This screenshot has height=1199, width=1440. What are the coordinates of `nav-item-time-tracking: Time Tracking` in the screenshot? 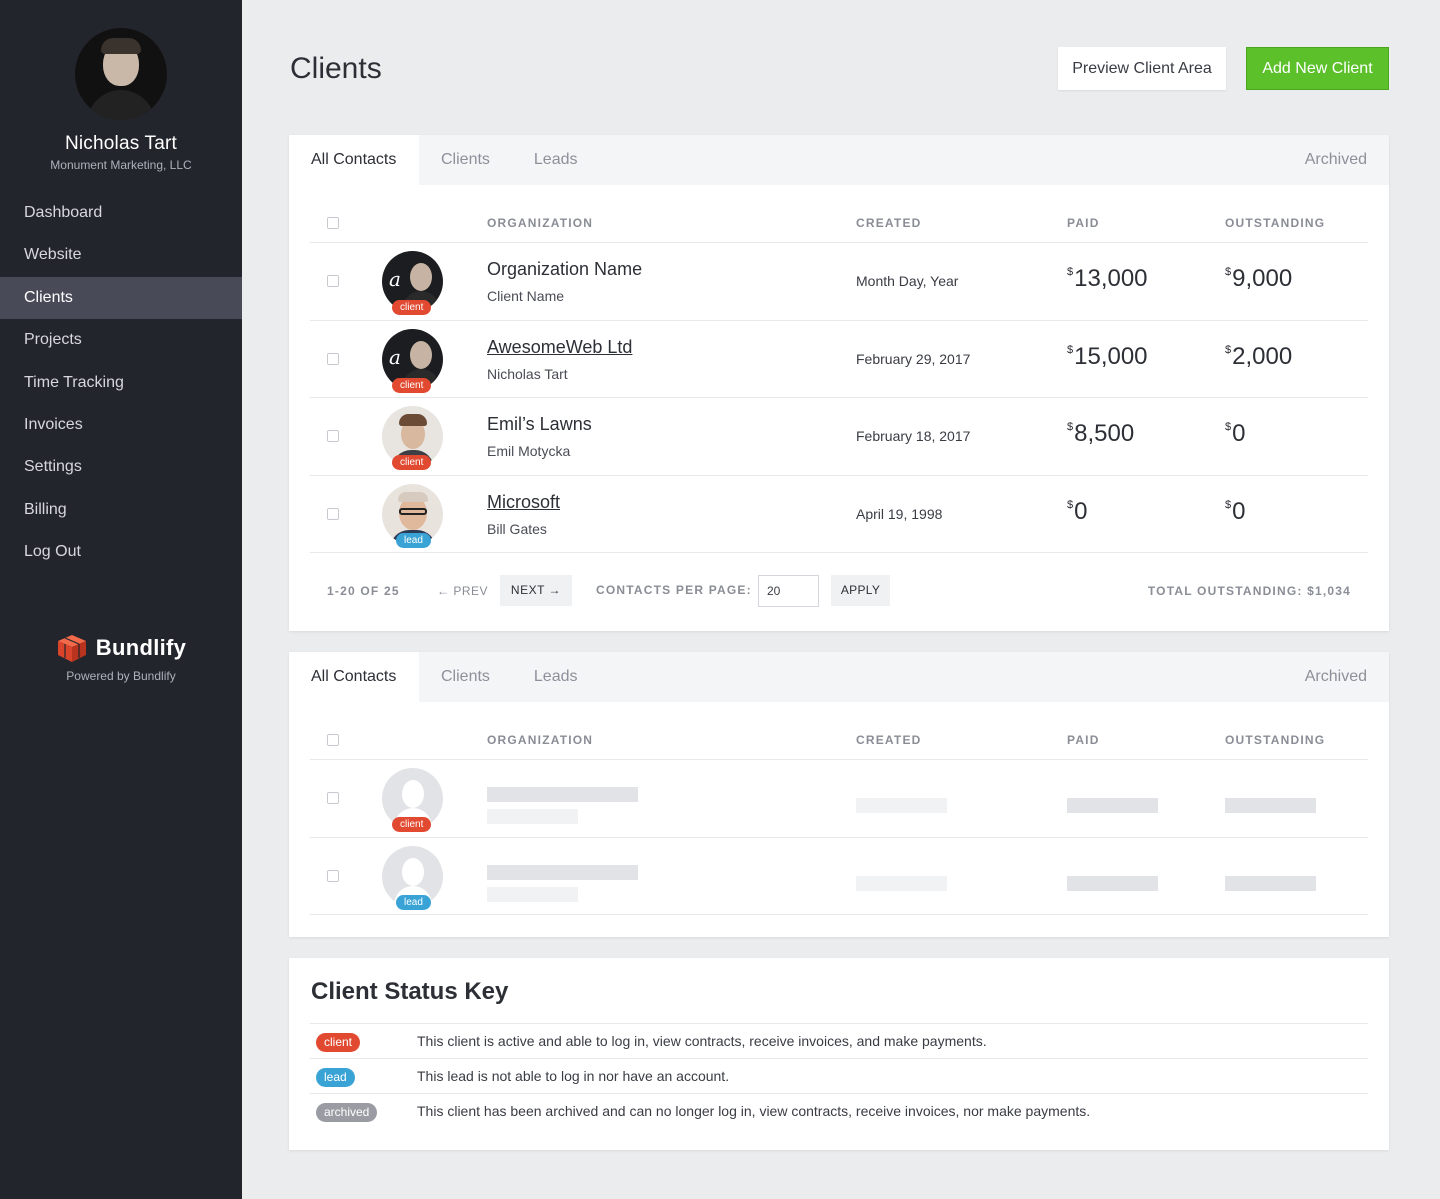 It's located at (121, 383).